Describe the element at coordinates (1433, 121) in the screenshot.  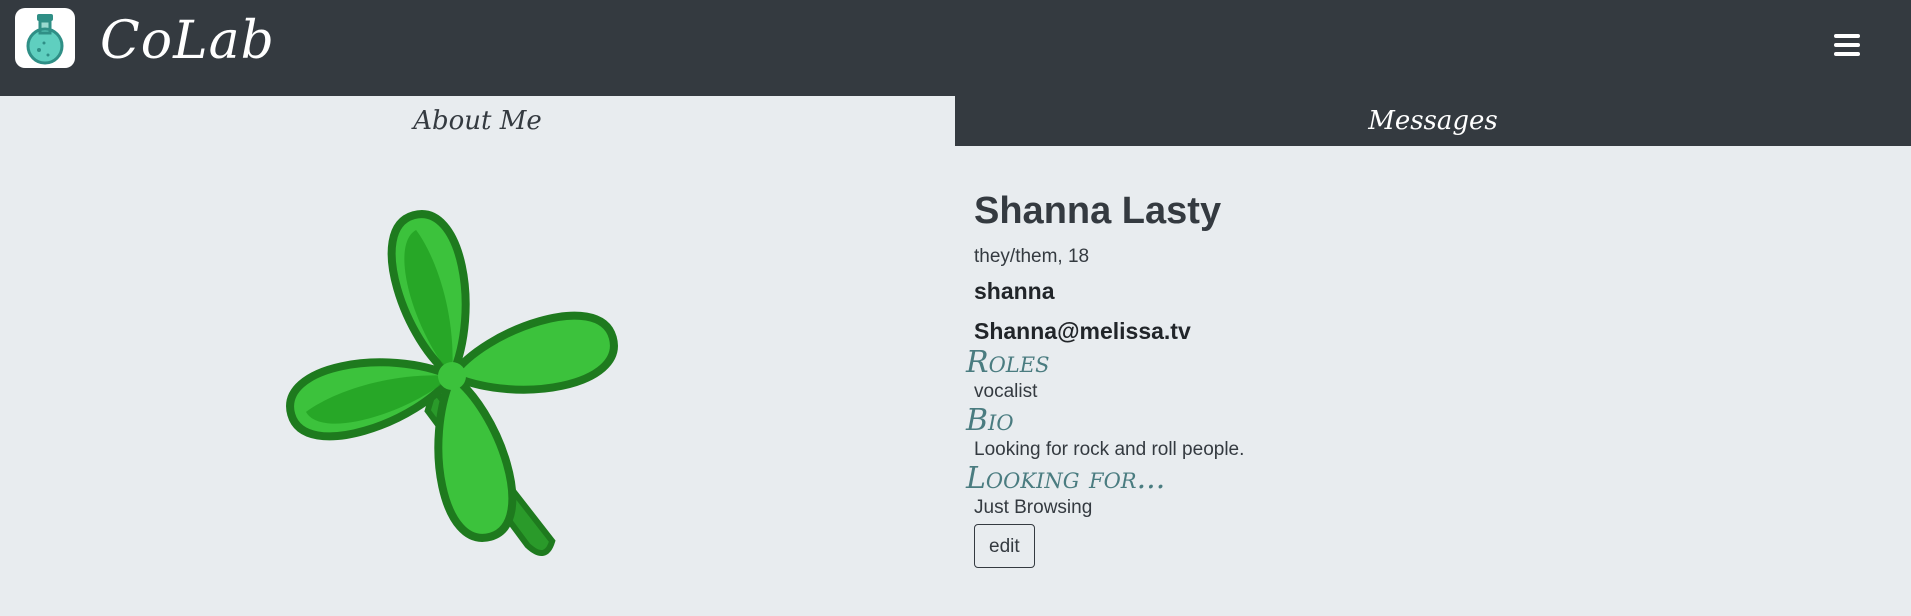
I see `tab-messages: Messages` at that location.